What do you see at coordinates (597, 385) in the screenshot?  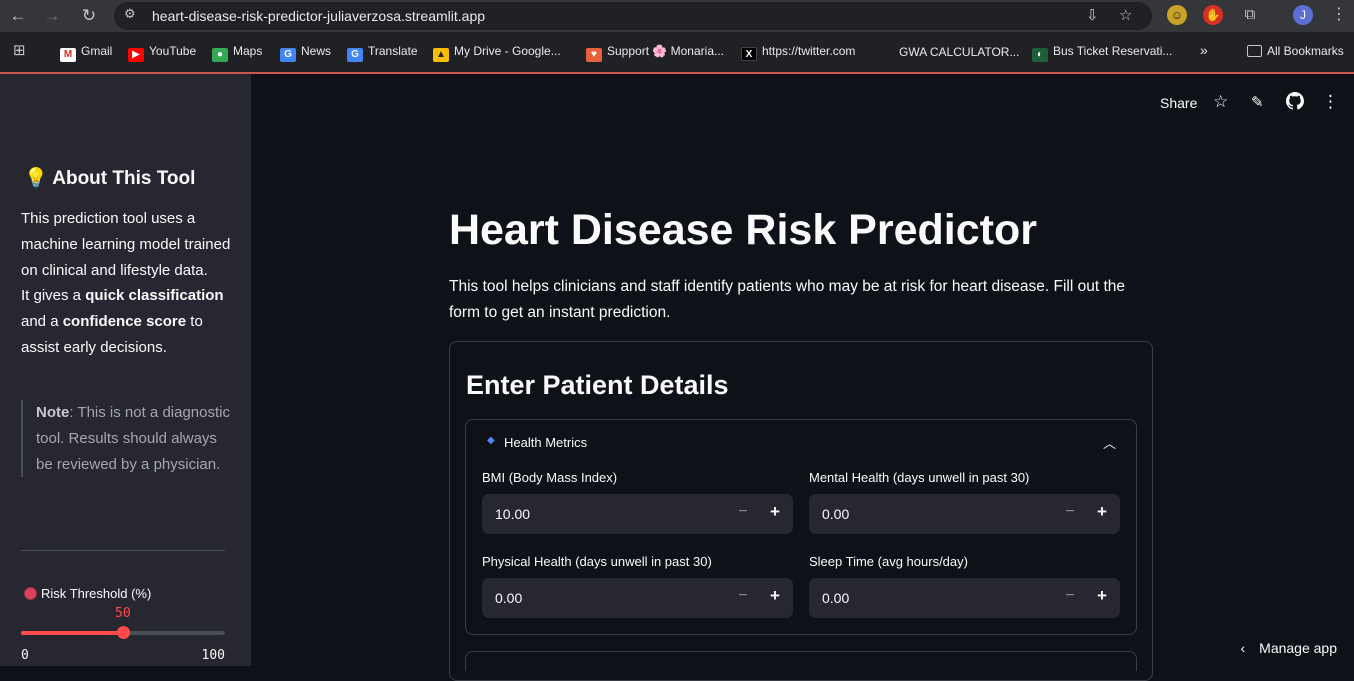 I see `form-heading: Enter Patient Details` at bounding box center [597, 385].